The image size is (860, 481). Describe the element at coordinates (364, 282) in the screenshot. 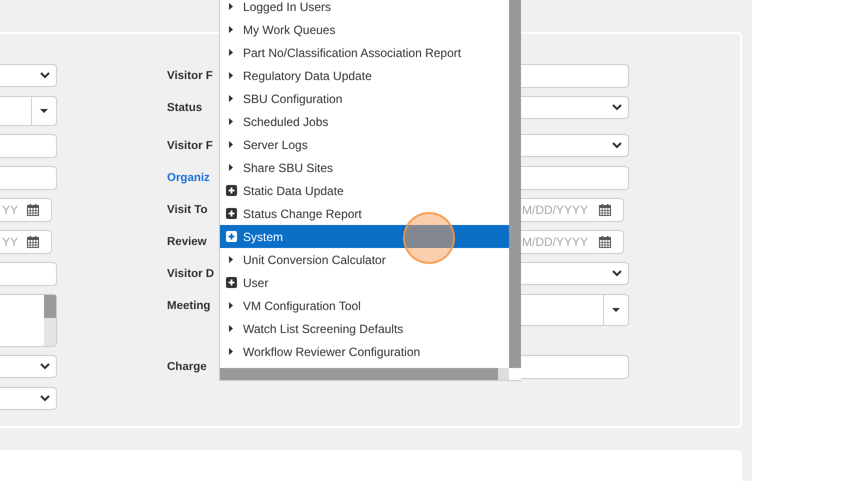

I see `menu-item: User` at that location.